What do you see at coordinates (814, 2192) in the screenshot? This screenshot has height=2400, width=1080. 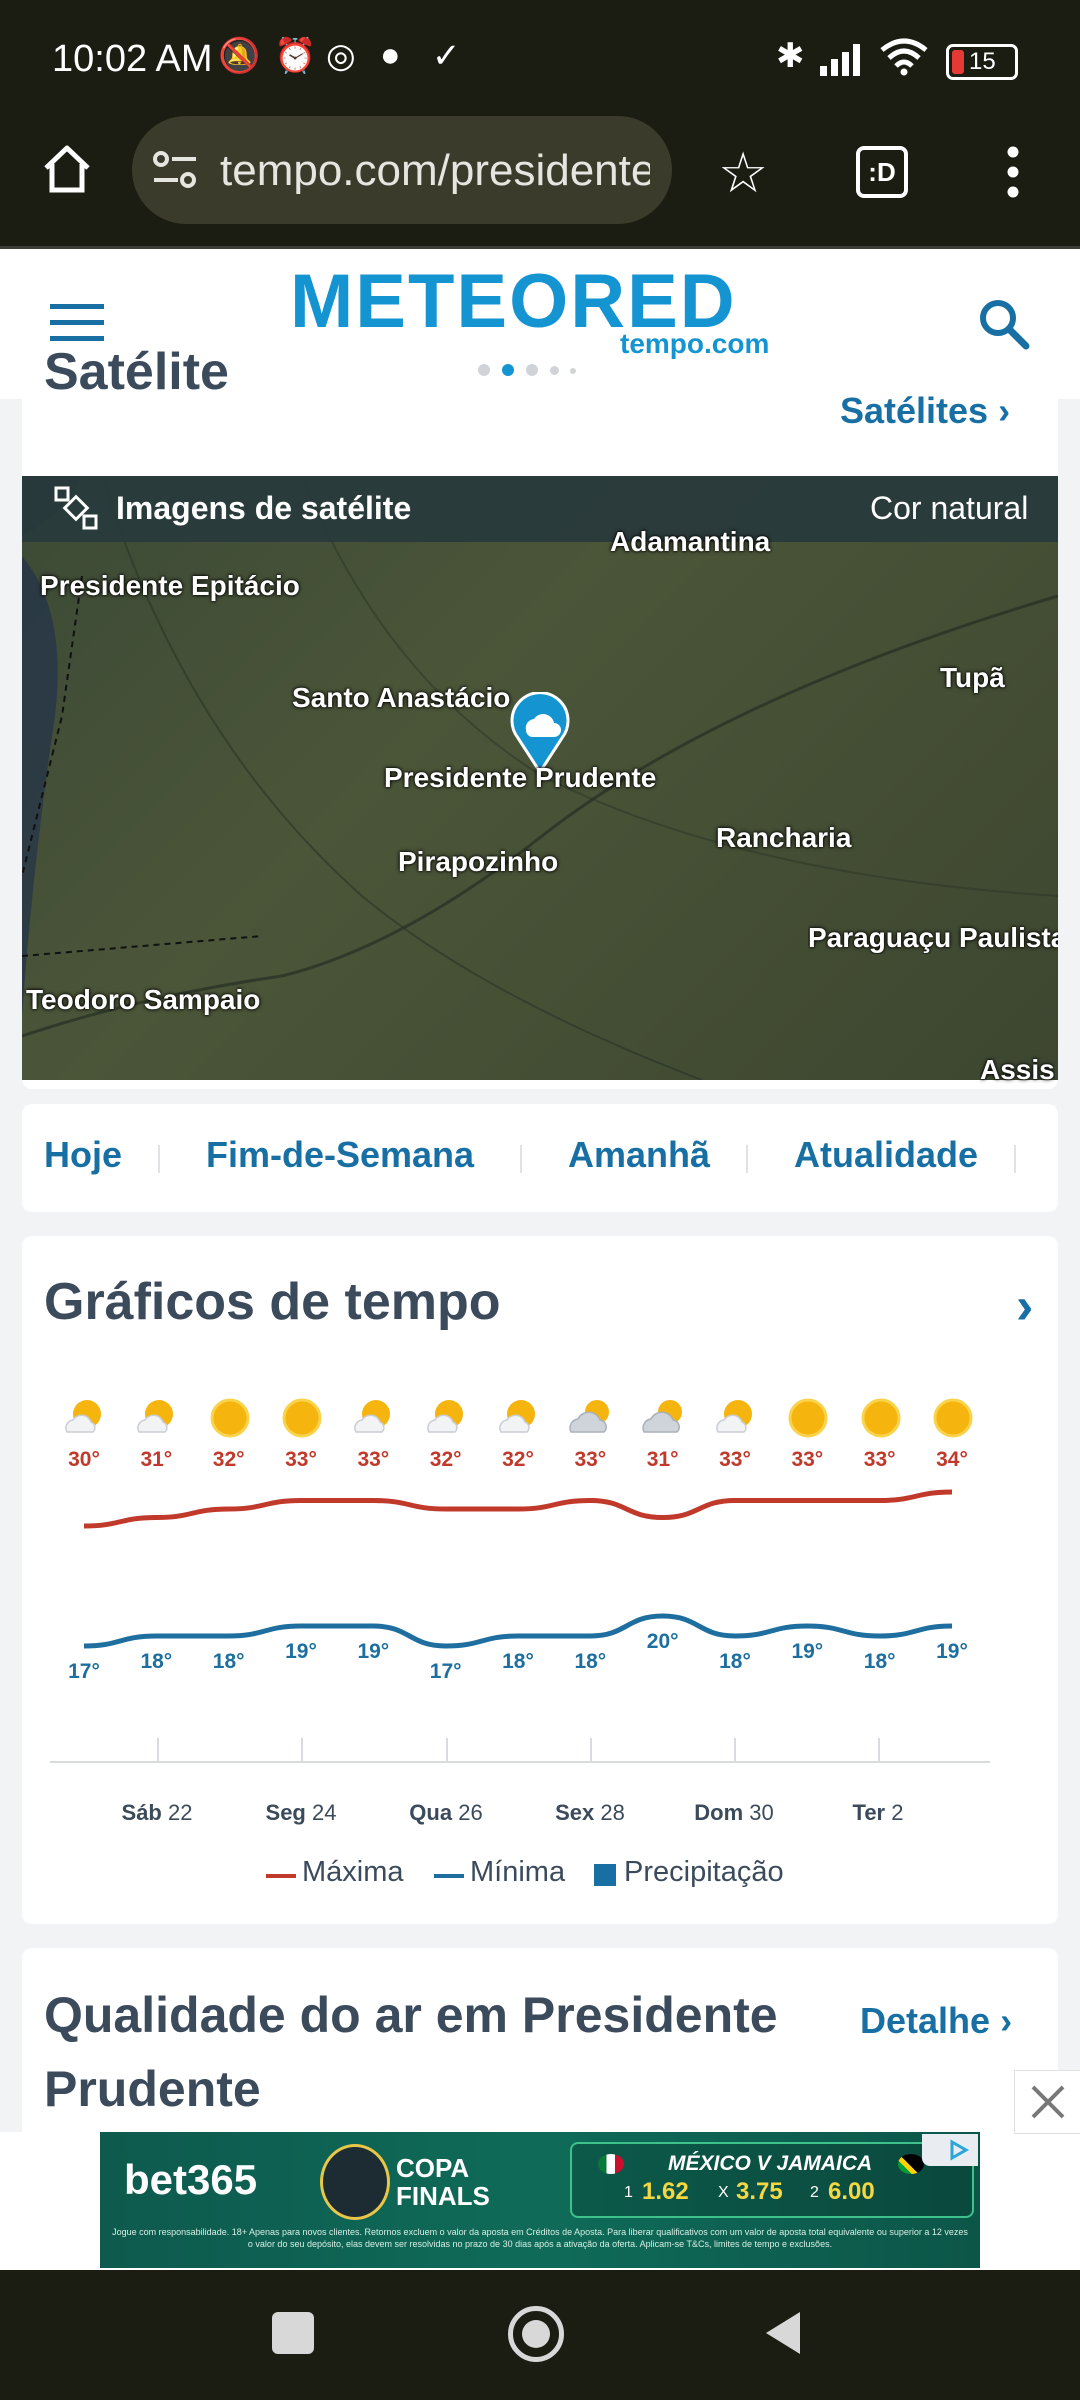 I see `odd2-label: 2` at bounding box center [814, 2192].